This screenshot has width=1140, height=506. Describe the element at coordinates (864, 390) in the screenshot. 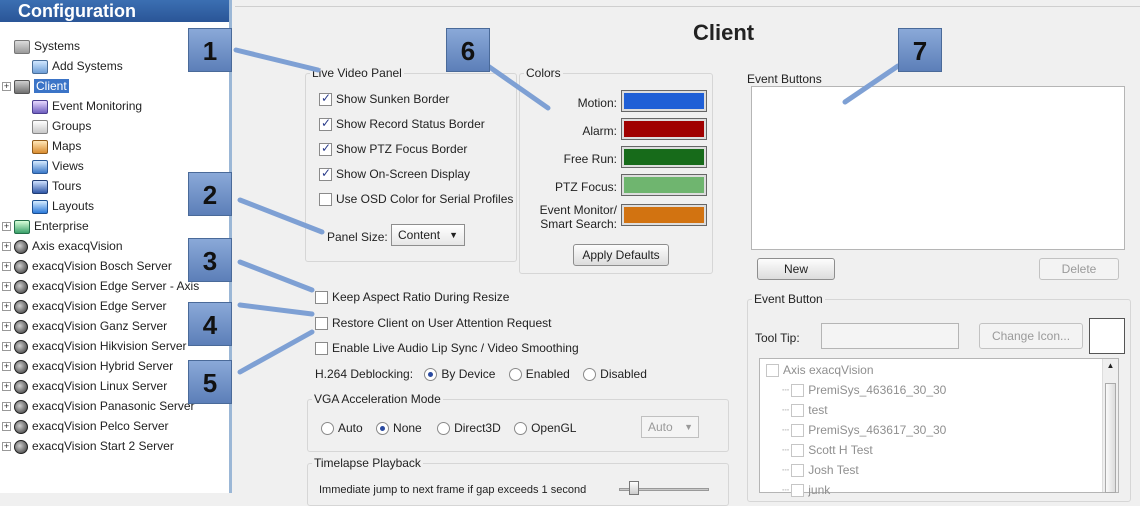

I see `list-item: ┄ PremiSys_463616_30_30` at that location.